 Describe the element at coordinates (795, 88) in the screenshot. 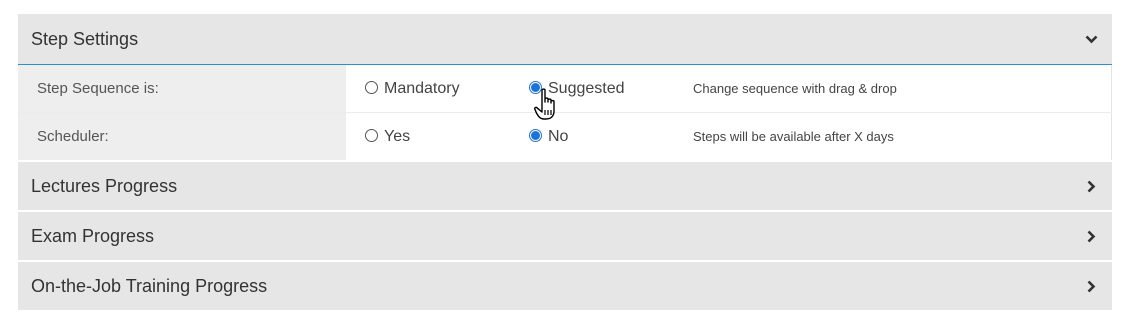

I see `step-sequence-hint: Change sequence with drag & drop` at that location.